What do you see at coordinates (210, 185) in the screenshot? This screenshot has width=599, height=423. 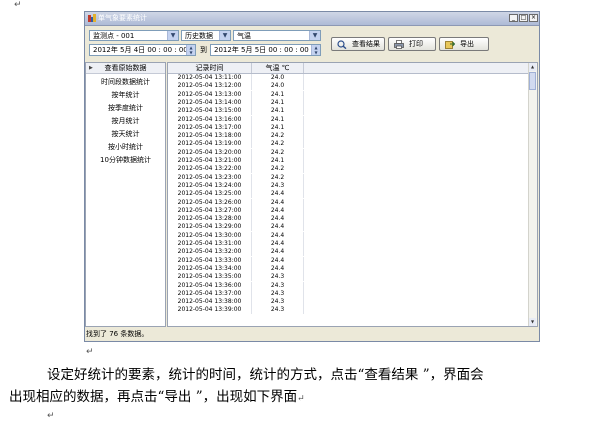 I see `cell-record-time: 2012-05-04 13:24:00` at bounding box center [210, 185].